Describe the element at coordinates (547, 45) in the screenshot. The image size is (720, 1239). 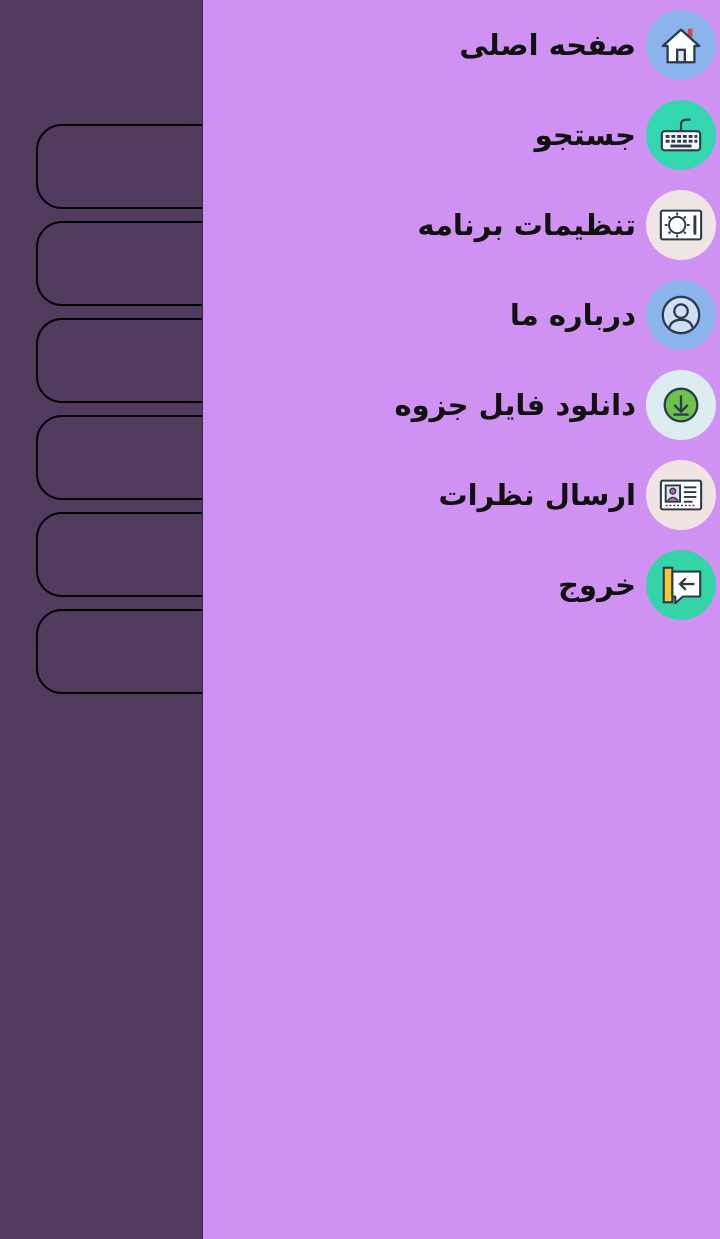
I see `menu-item-label: صفحه اصلی` at that location.